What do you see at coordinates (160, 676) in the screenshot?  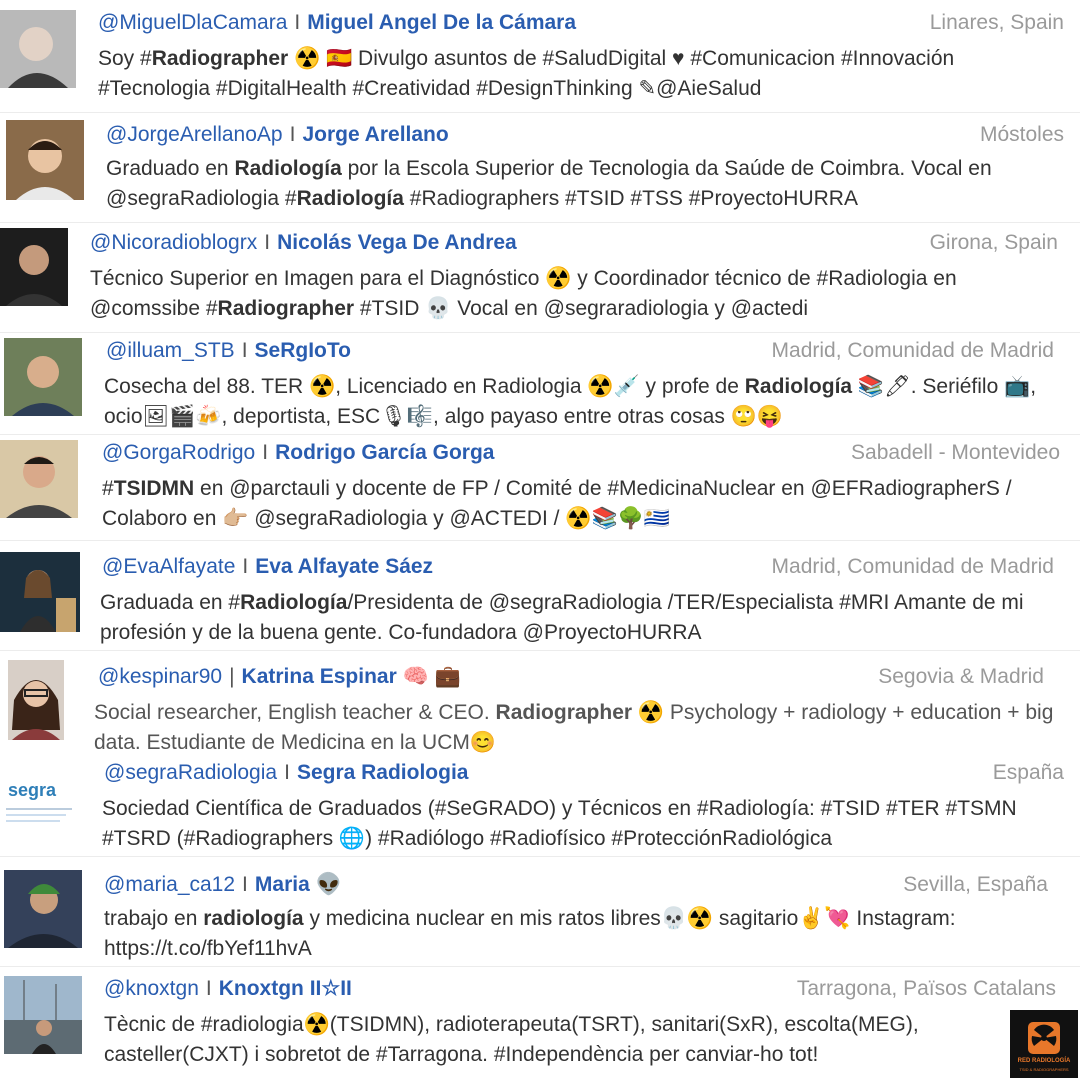 I see `profile-handle: @kespinar90` at bounding box center [160, 676].